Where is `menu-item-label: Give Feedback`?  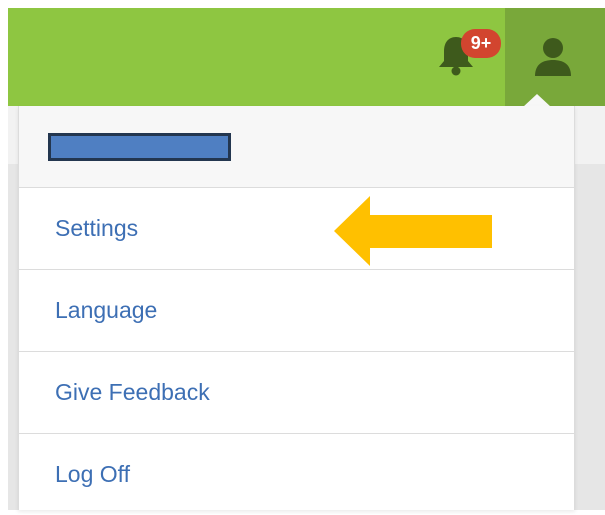 menu-item-label: Give Feedback is located at coordinates (132, 392).